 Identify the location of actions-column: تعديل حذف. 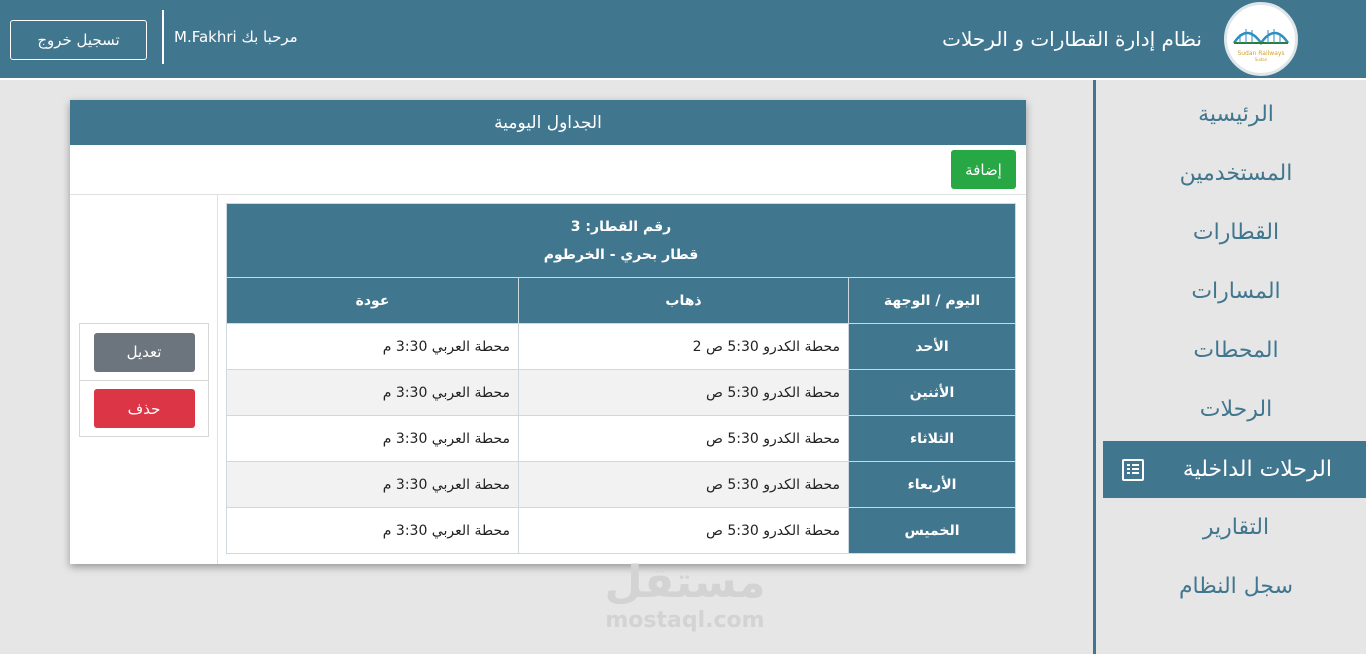
(144, 379).